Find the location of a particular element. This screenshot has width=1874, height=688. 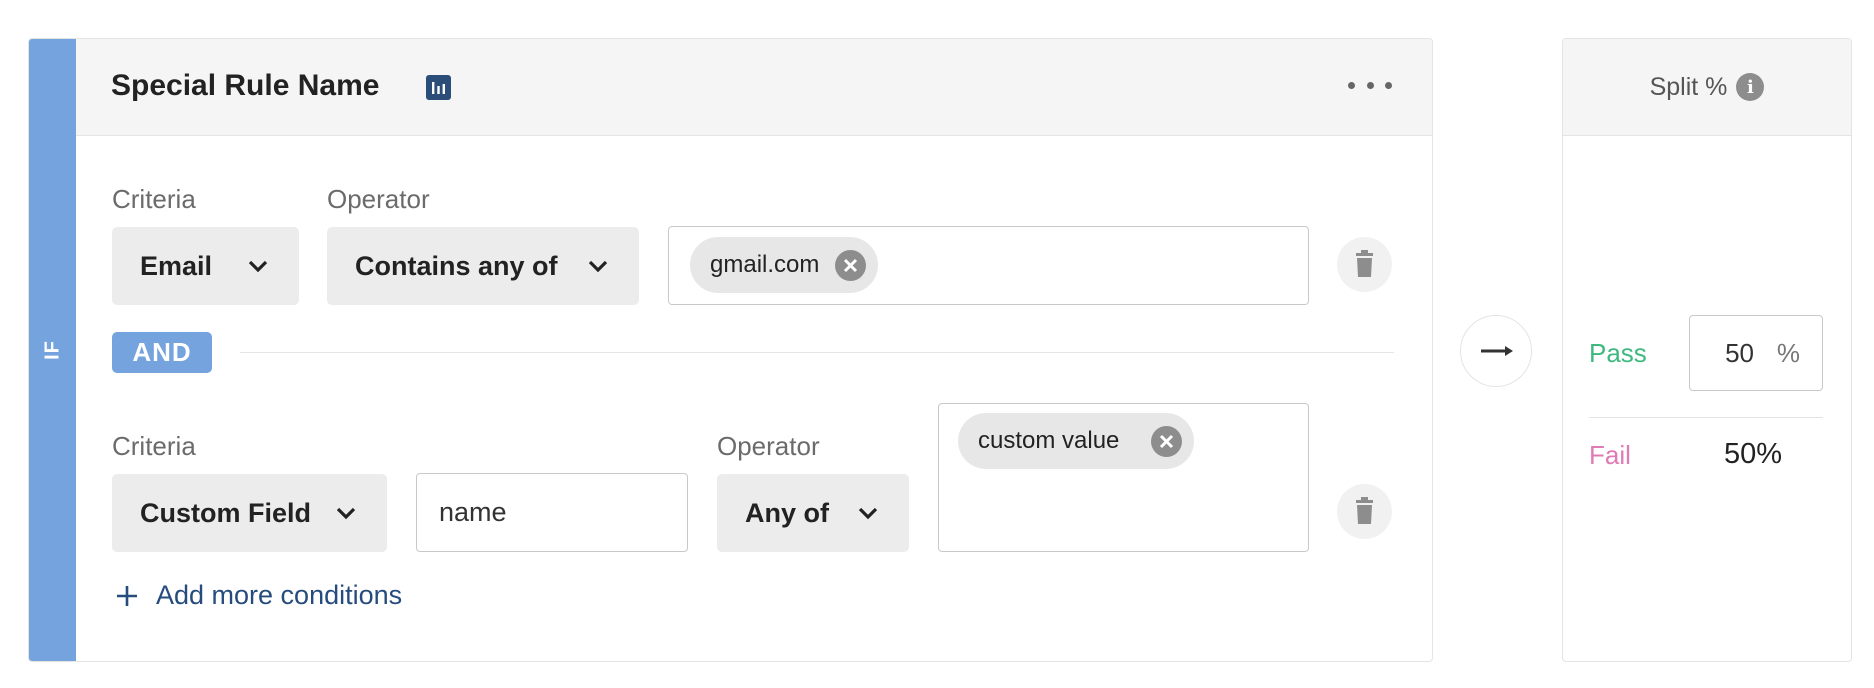

fail-label: Fail is located at coordinates (1610, 455).